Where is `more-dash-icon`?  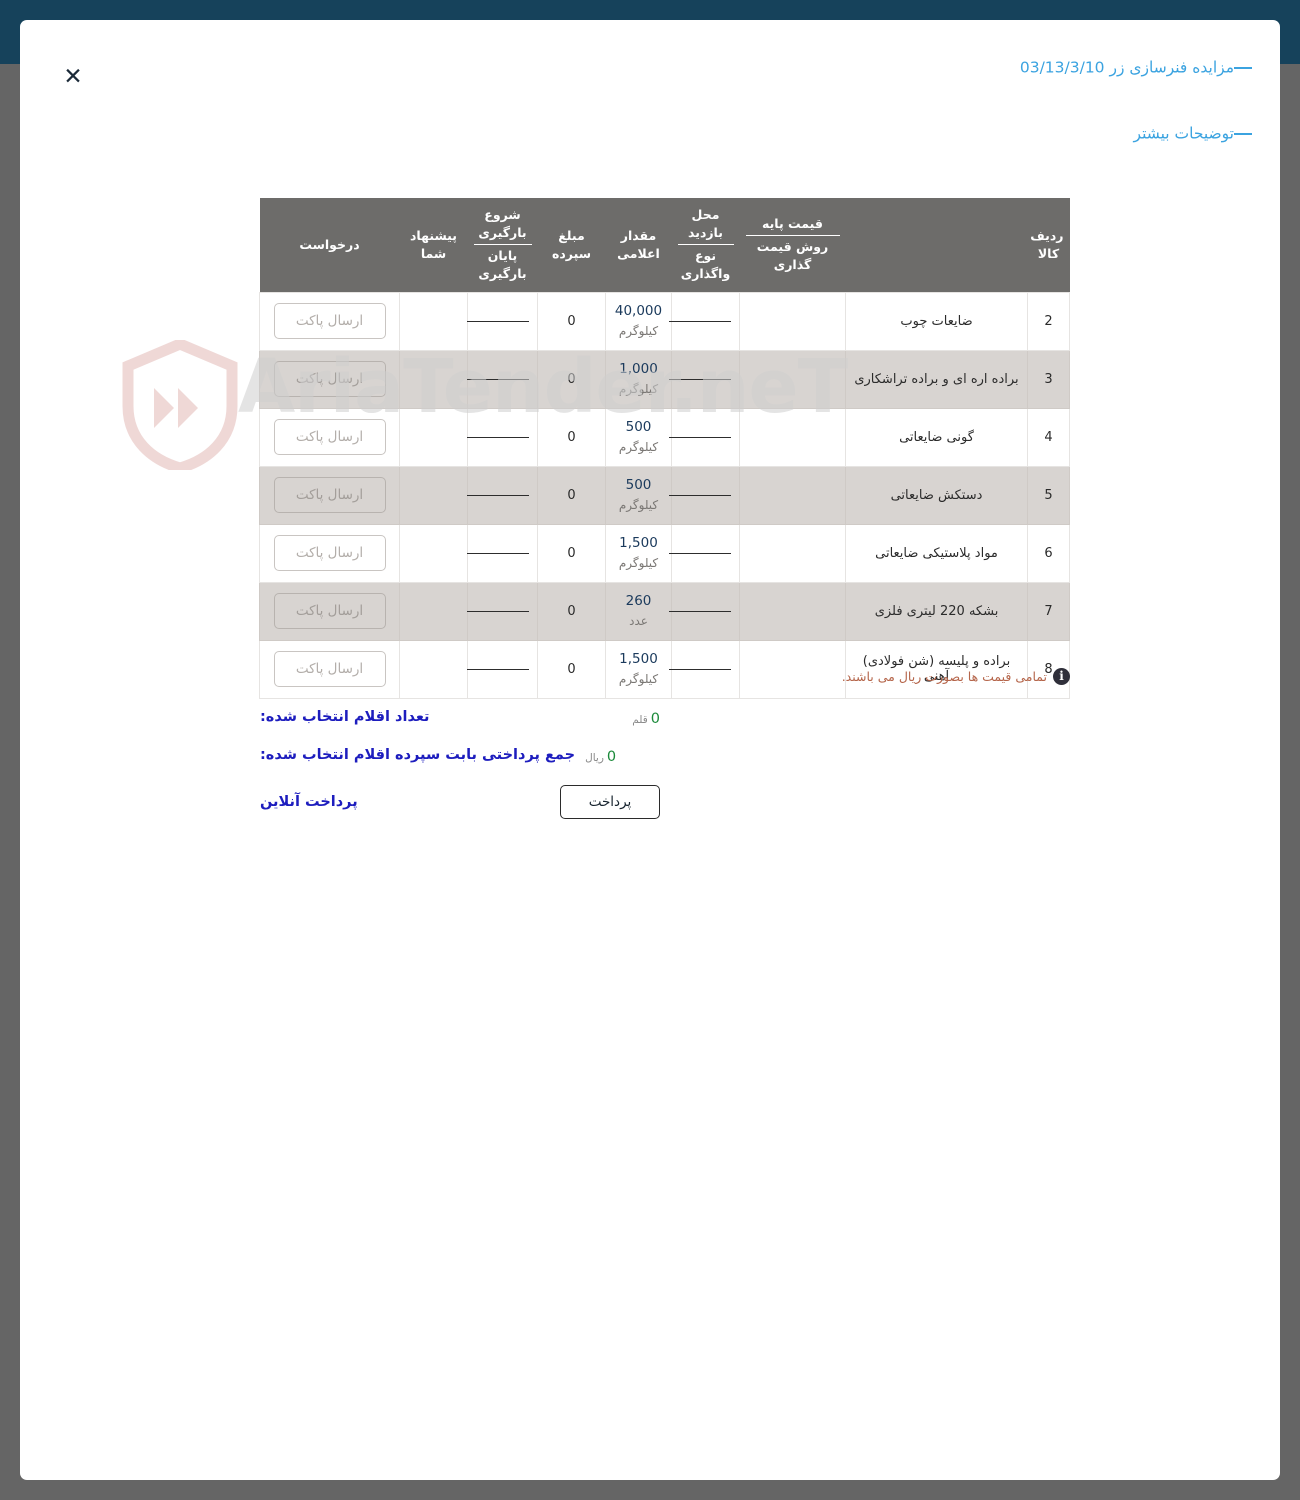
more-dash-icon is located at coordinates (1243, 133).